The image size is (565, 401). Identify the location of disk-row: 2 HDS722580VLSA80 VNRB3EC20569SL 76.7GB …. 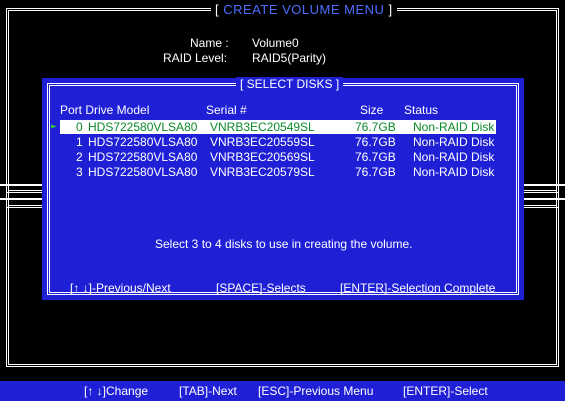
(278, 157).